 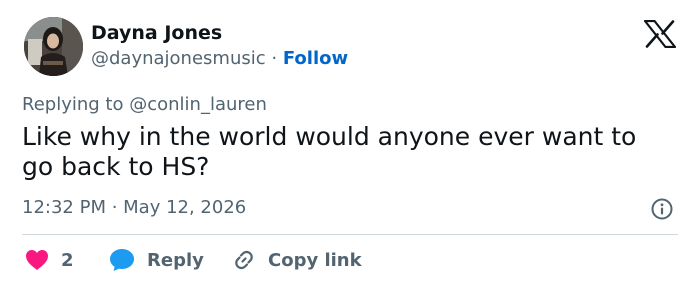 I want to click on like-button: 2, so click(x=49, y=260).